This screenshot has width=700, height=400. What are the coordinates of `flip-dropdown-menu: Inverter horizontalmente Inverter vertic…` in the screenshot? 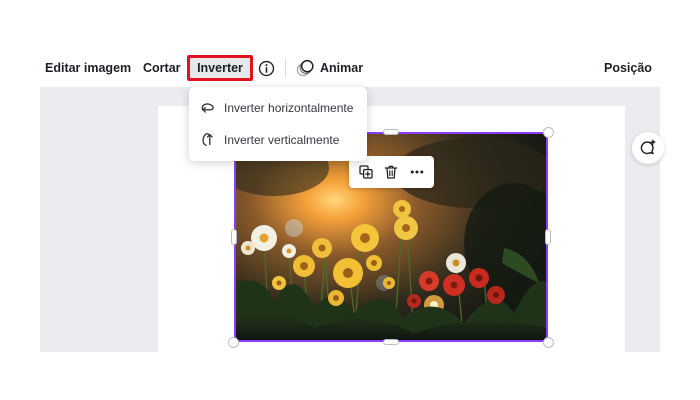 It's located at (278, 124).